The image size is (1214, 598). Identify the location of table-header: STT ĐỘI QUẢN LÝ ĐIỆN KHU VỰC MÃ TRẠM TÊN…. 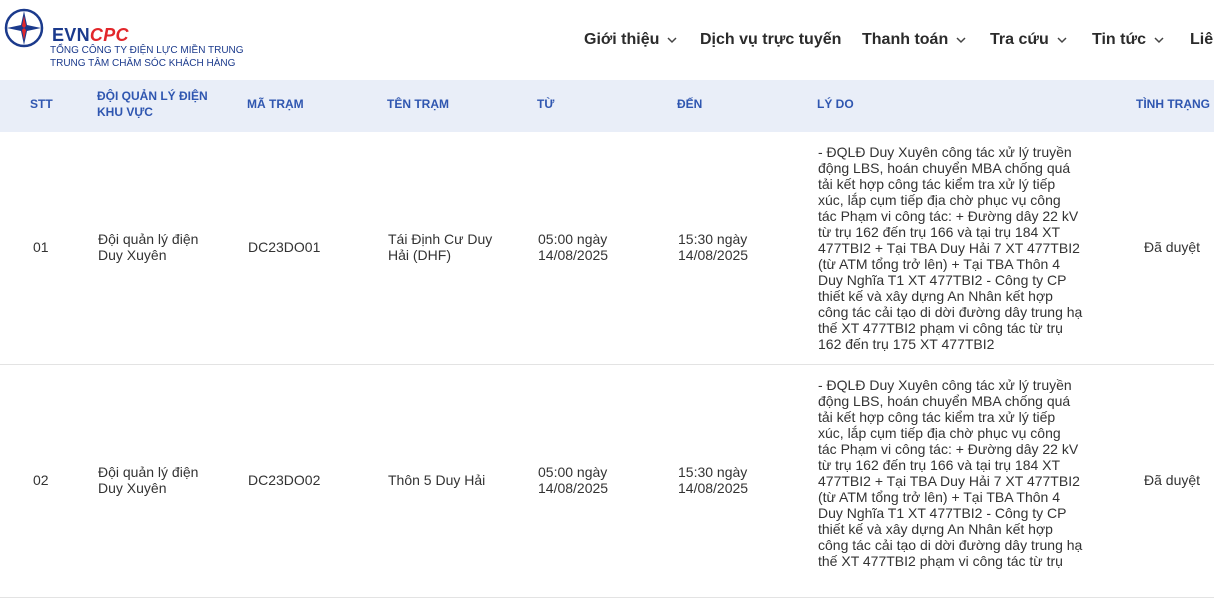
(607, 106).